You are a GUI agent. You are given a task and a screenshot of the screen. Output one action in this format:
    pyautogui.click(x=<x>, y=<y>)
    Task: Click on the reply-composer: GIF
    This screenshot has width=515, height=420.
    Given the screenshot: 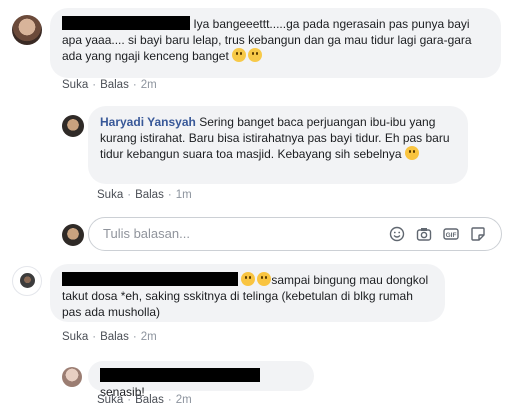 What is the action you would take?
    pyautogui.click(x=295, y=234)
    